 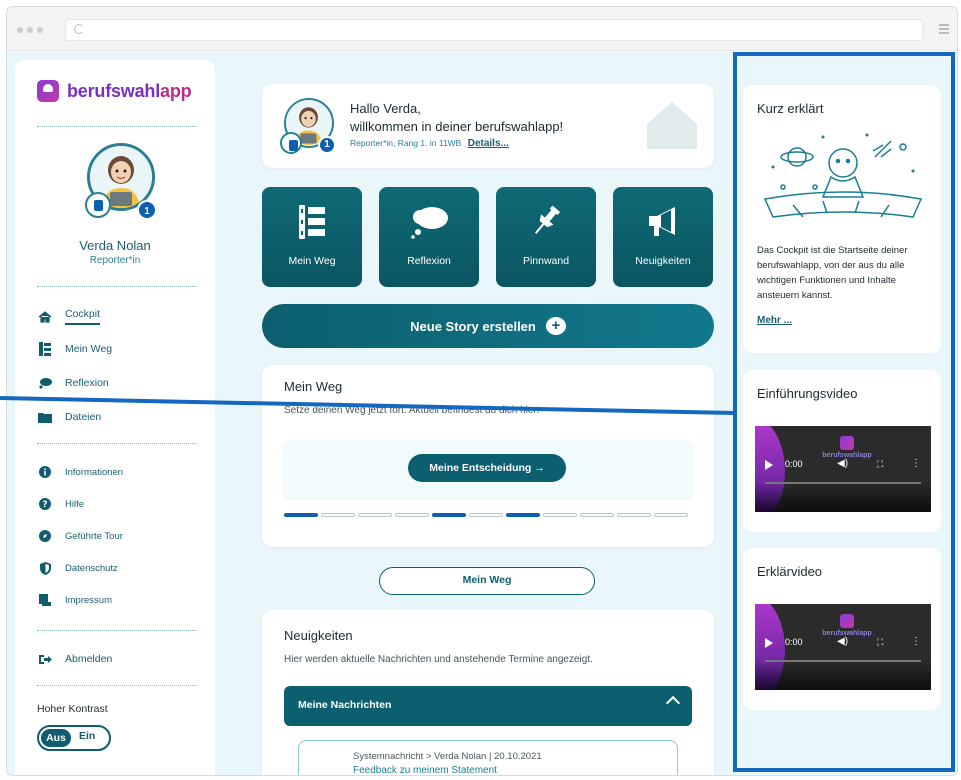 I want to click on intro-video-player: berufswahlapp 0:00 ◀) ⛶ ⋮, so click(x=843, y=469).